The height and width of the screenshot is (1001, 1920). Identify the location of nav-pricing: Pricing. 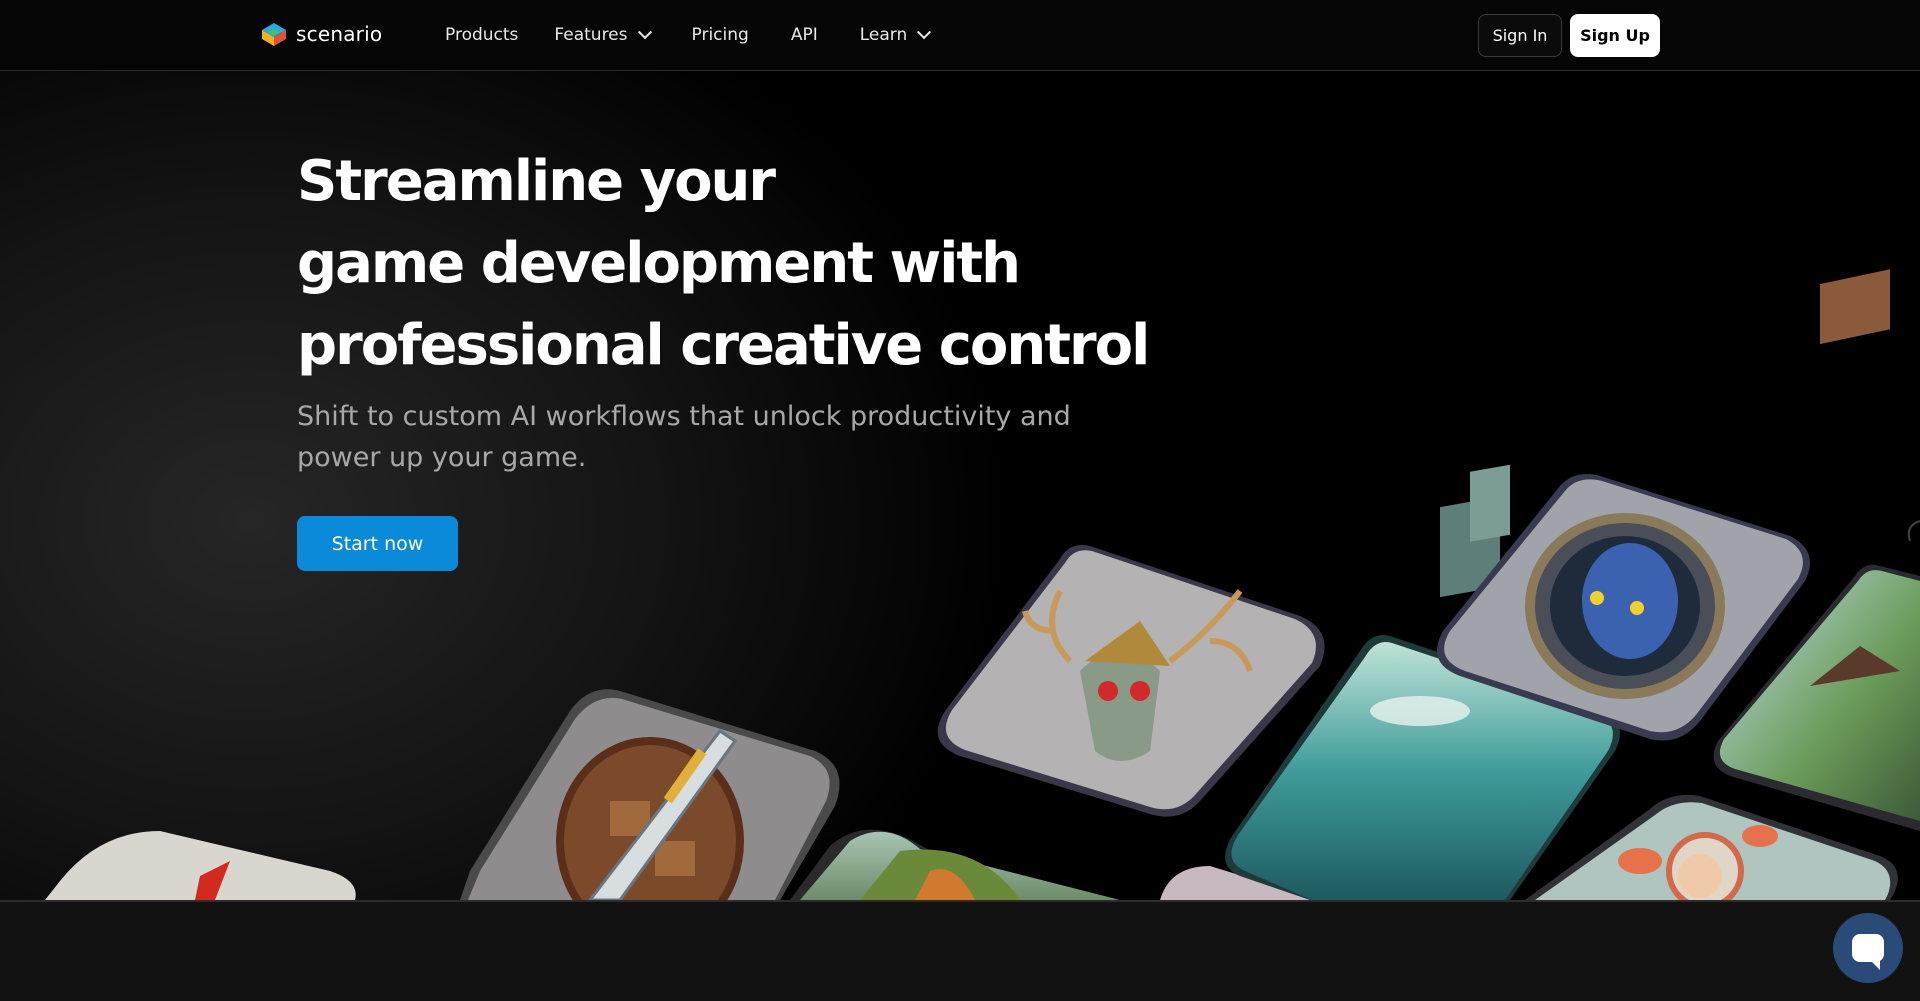
(720, 35).